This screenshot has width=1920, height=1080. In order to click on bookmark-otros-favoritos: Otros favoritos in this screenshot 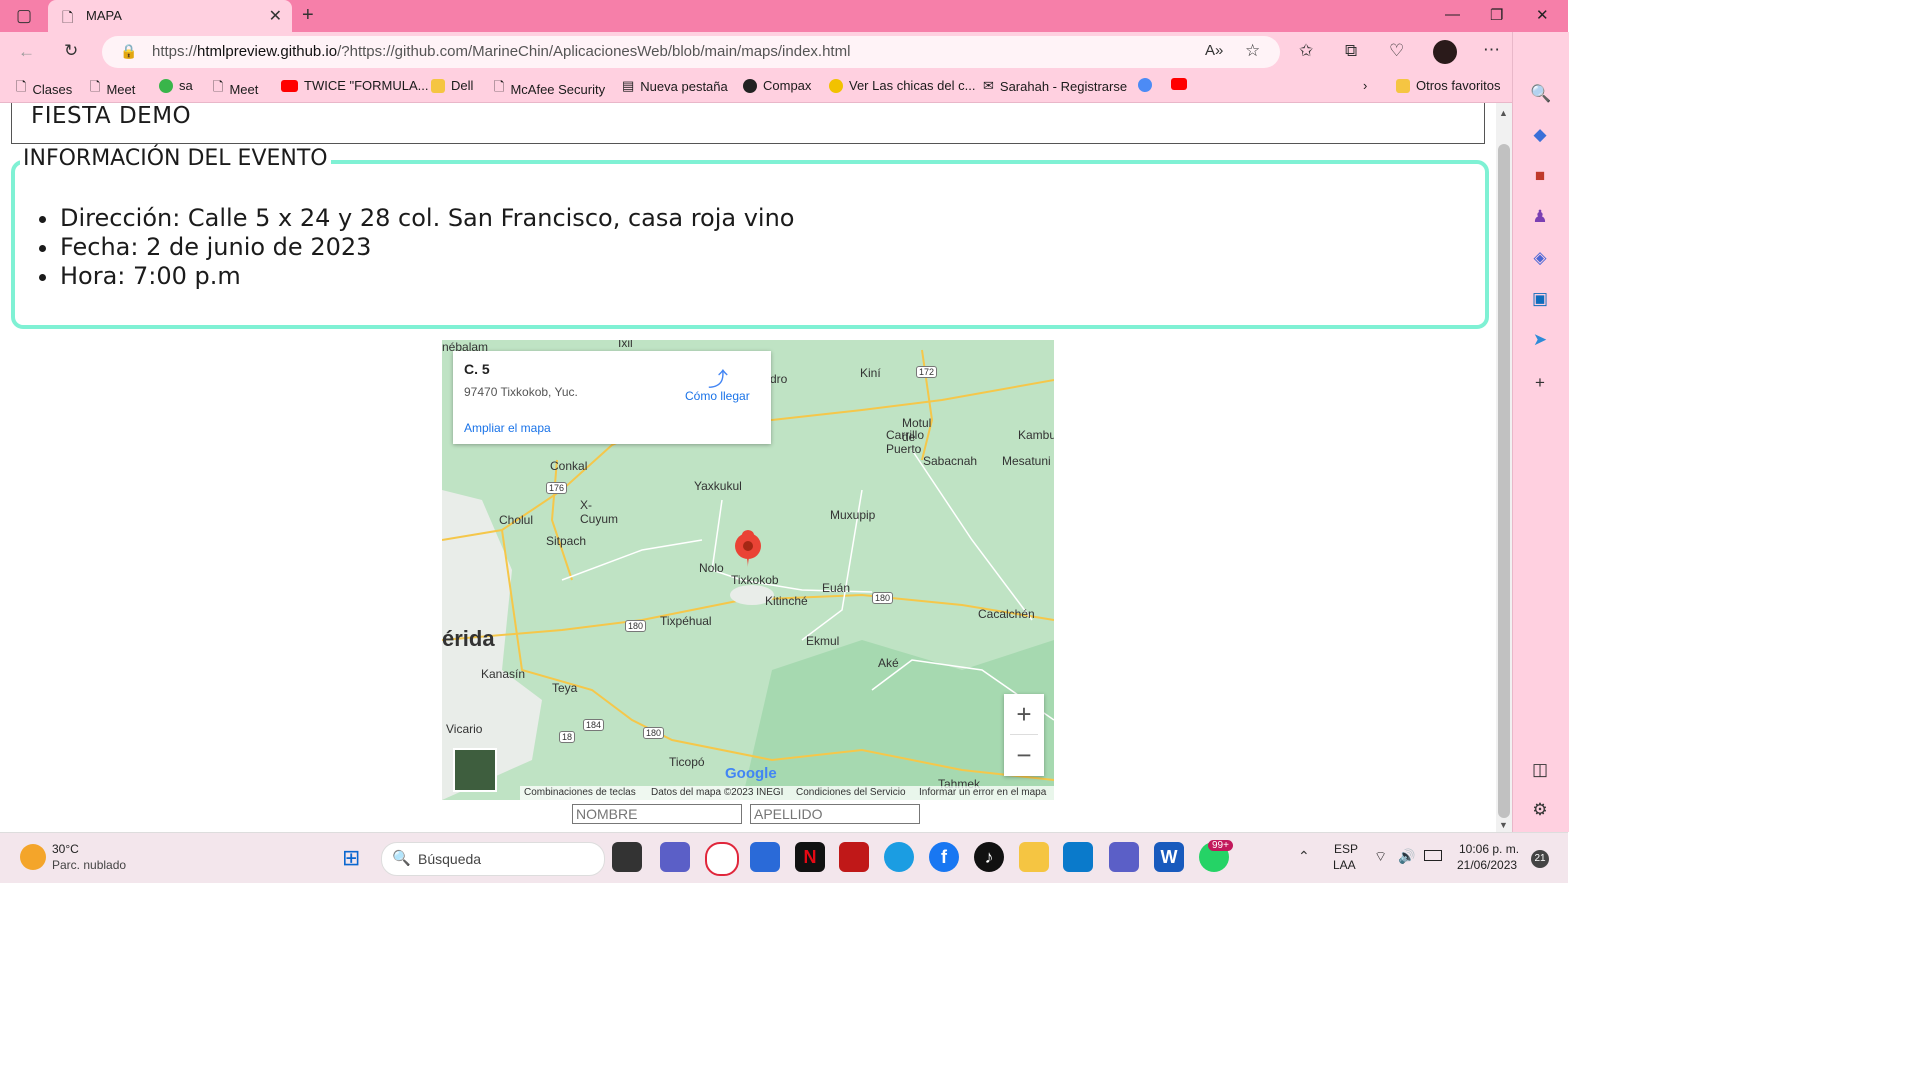, I will do `click(1448, 85)`.